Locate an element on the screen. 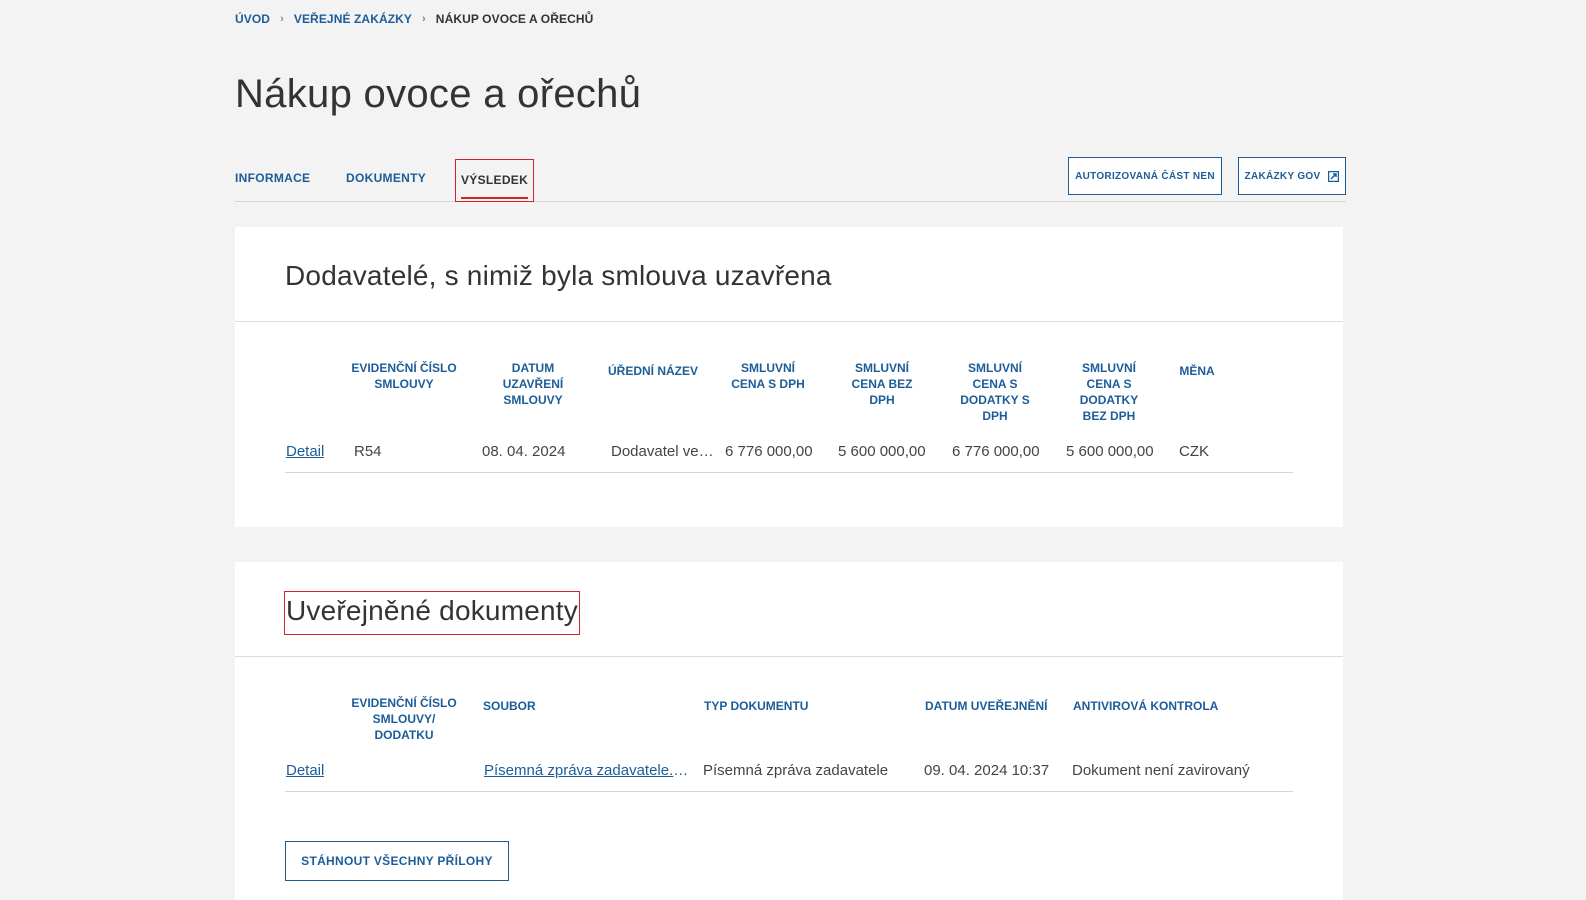 The image size is (1586, 900). breadcrumb-home: ÚVOD is located at coordinates (252, 19).